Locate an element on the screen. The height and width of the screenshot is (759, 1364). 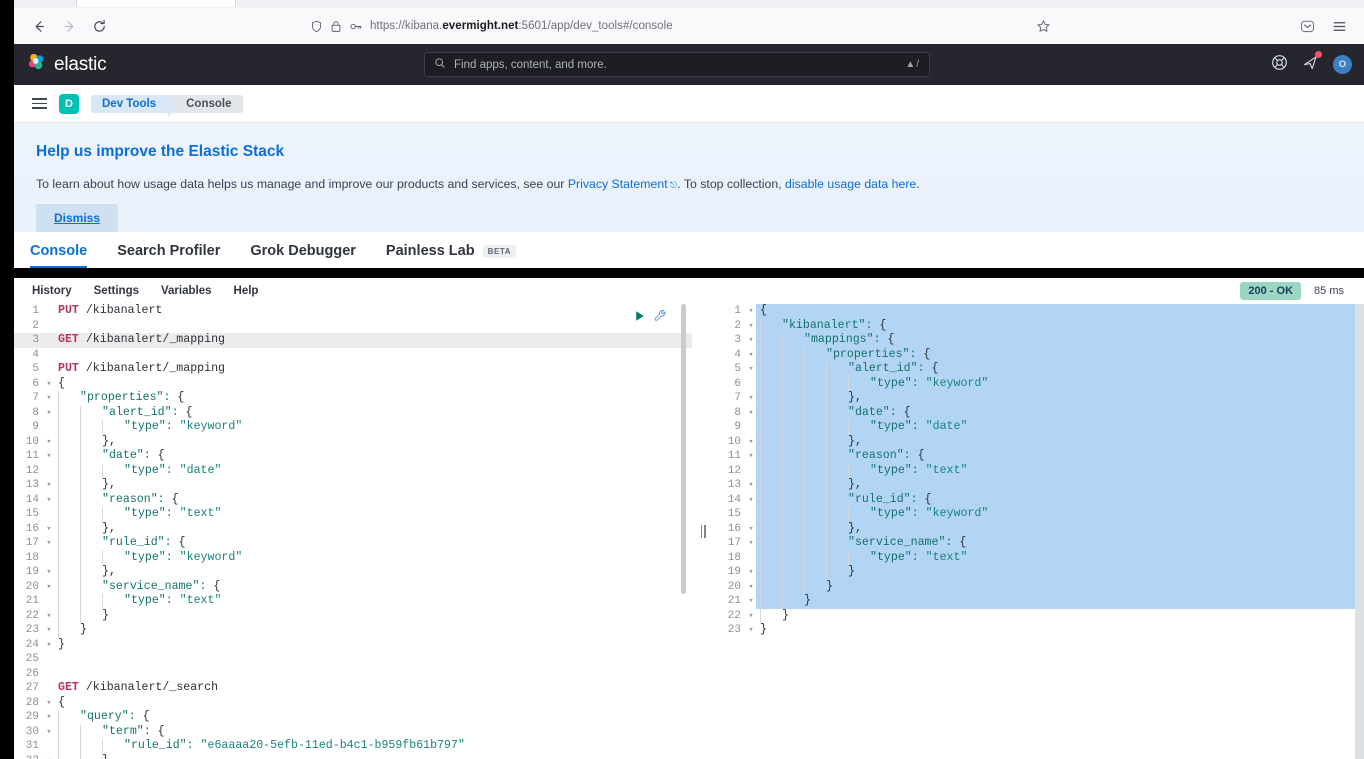
reload-icon is located at coordinates (99, 26).